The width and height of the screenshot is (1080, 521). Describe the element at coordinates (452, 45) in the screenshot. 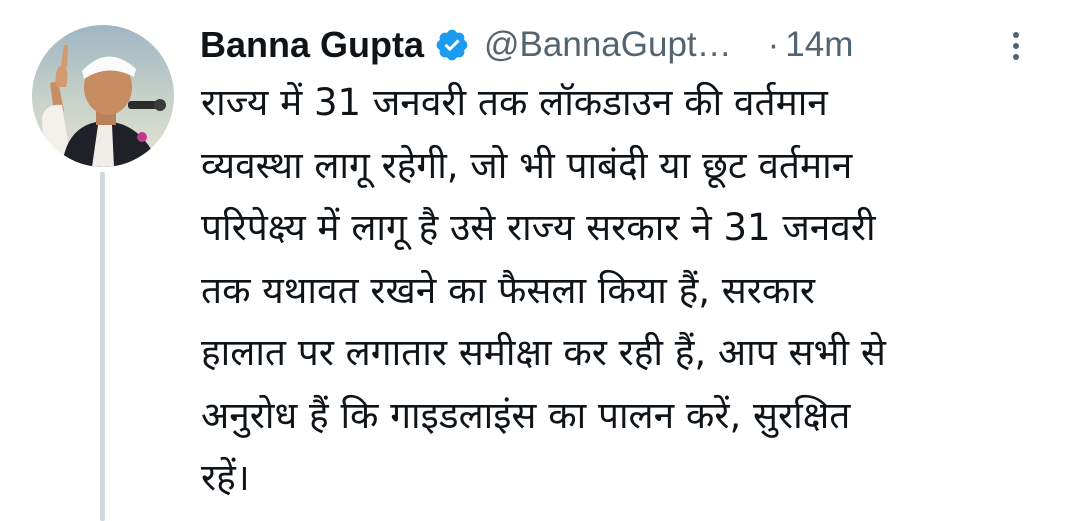

I see `verified-badge-icon` at that location.